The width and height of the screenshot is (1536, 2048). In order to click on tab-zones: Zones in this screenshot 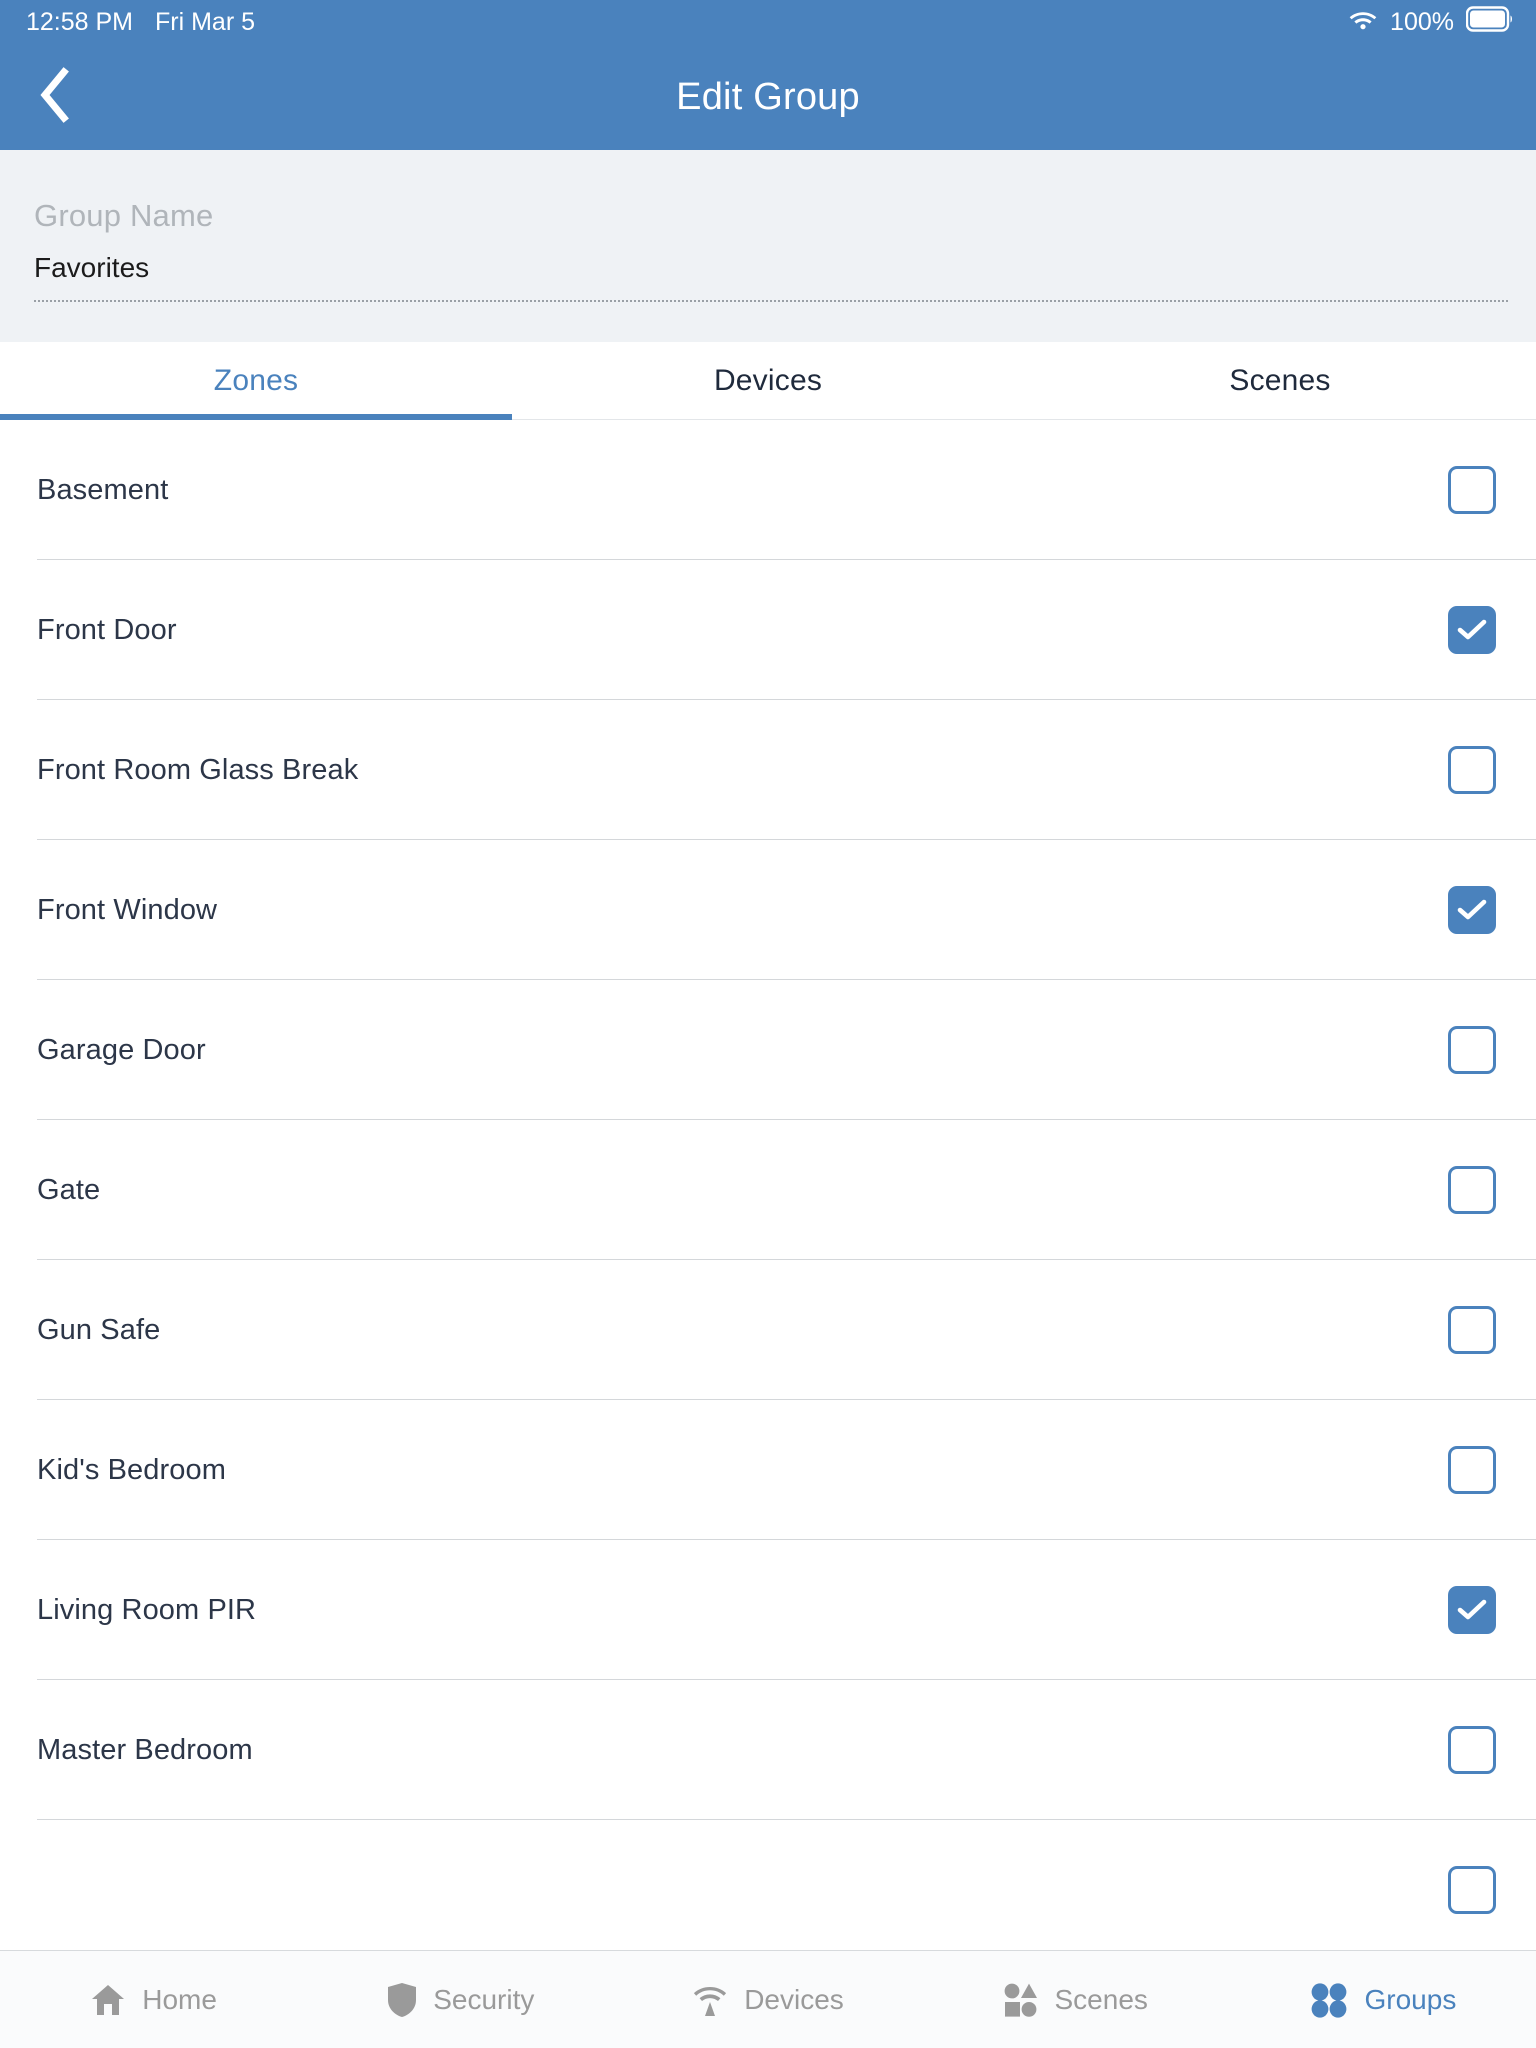, I will do `click(256, 381)`.